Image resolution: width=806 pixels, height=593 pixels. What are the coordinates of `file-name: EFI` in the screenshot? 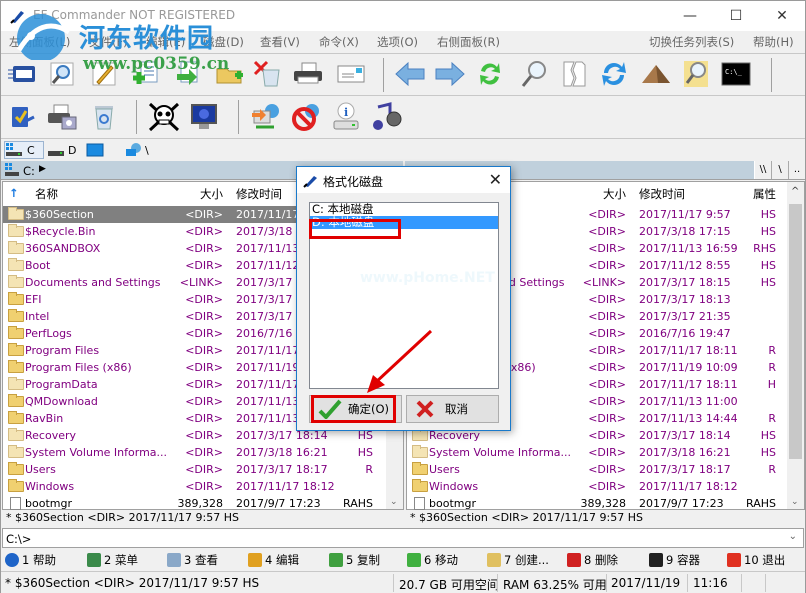 It's located at (33, 299).